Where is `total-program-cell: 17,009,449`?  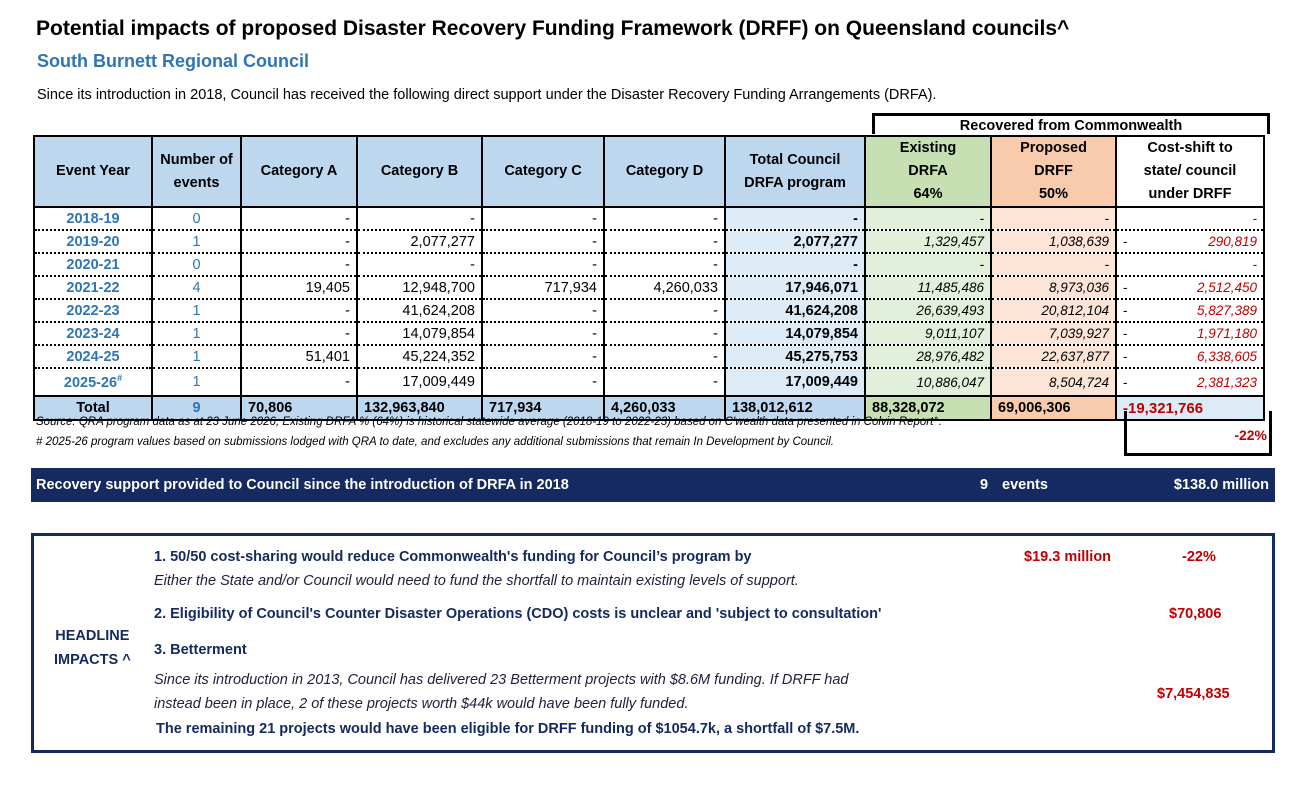
total-program-cell: 17,009,449 is located at coordinates (795, 382).